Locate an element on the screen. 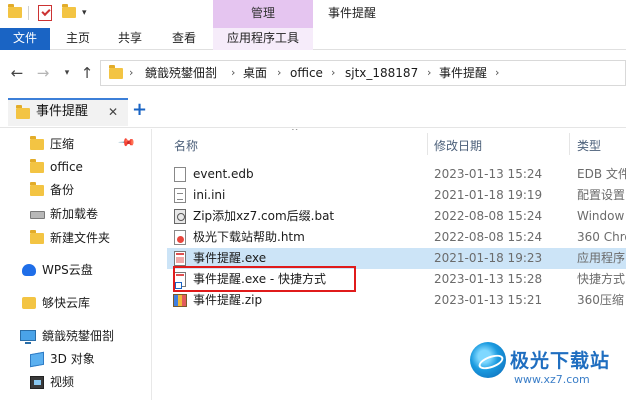 This screenshot has height=400, width=626. quick-access-divider is located at coordinates (28, 13).